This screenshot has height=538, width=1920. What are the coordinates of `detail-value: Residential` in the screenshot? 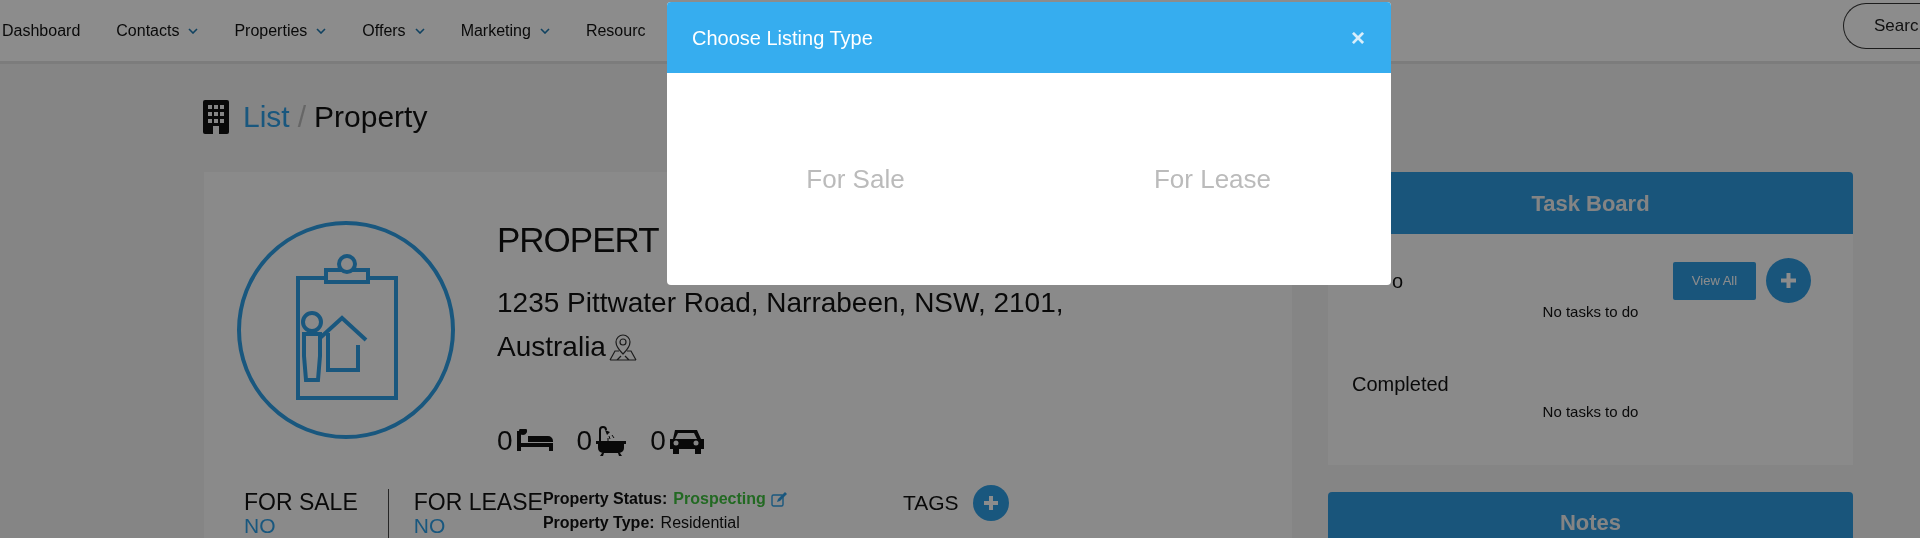 It's located at (700, 523).